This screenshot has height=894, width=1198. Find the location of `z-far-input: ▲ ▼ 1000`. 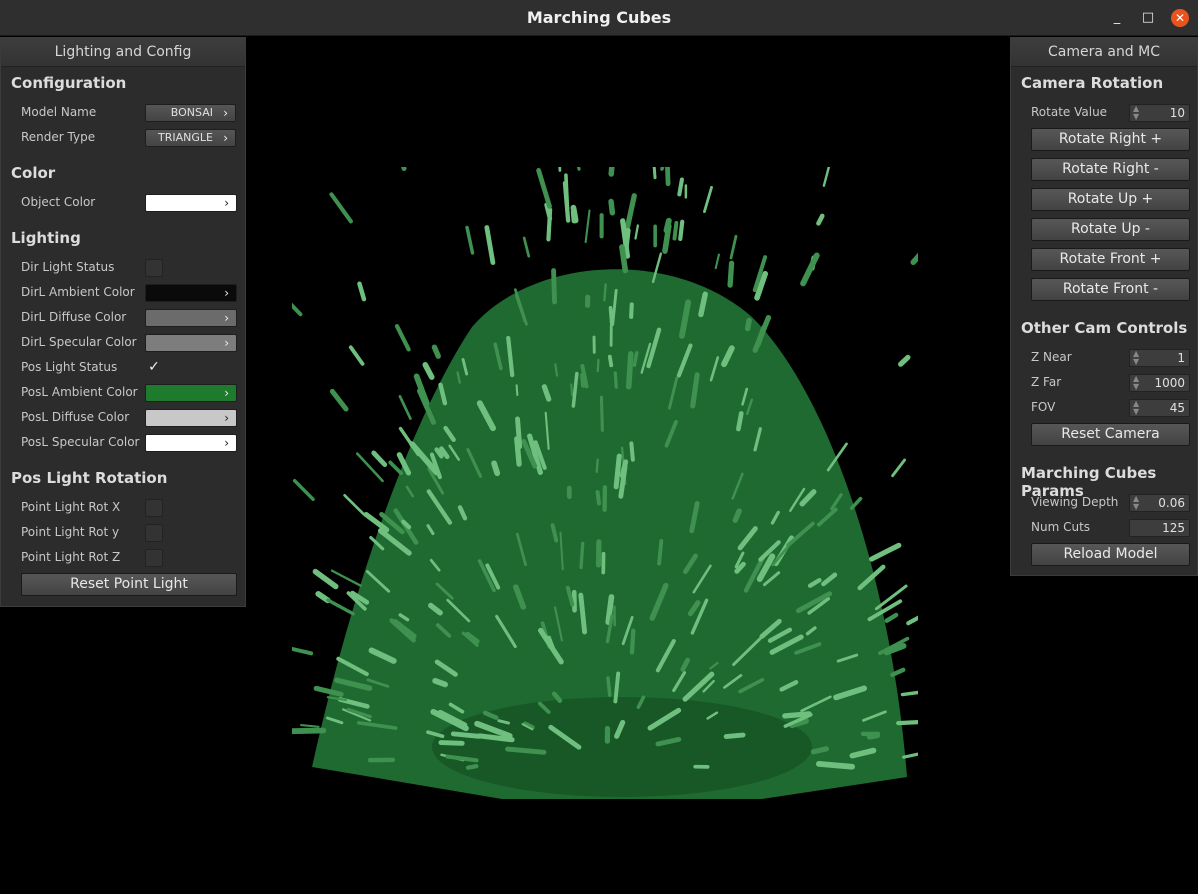

z-far-input: ▲ ▼ 1000 is located at coordinates (1159, 383).